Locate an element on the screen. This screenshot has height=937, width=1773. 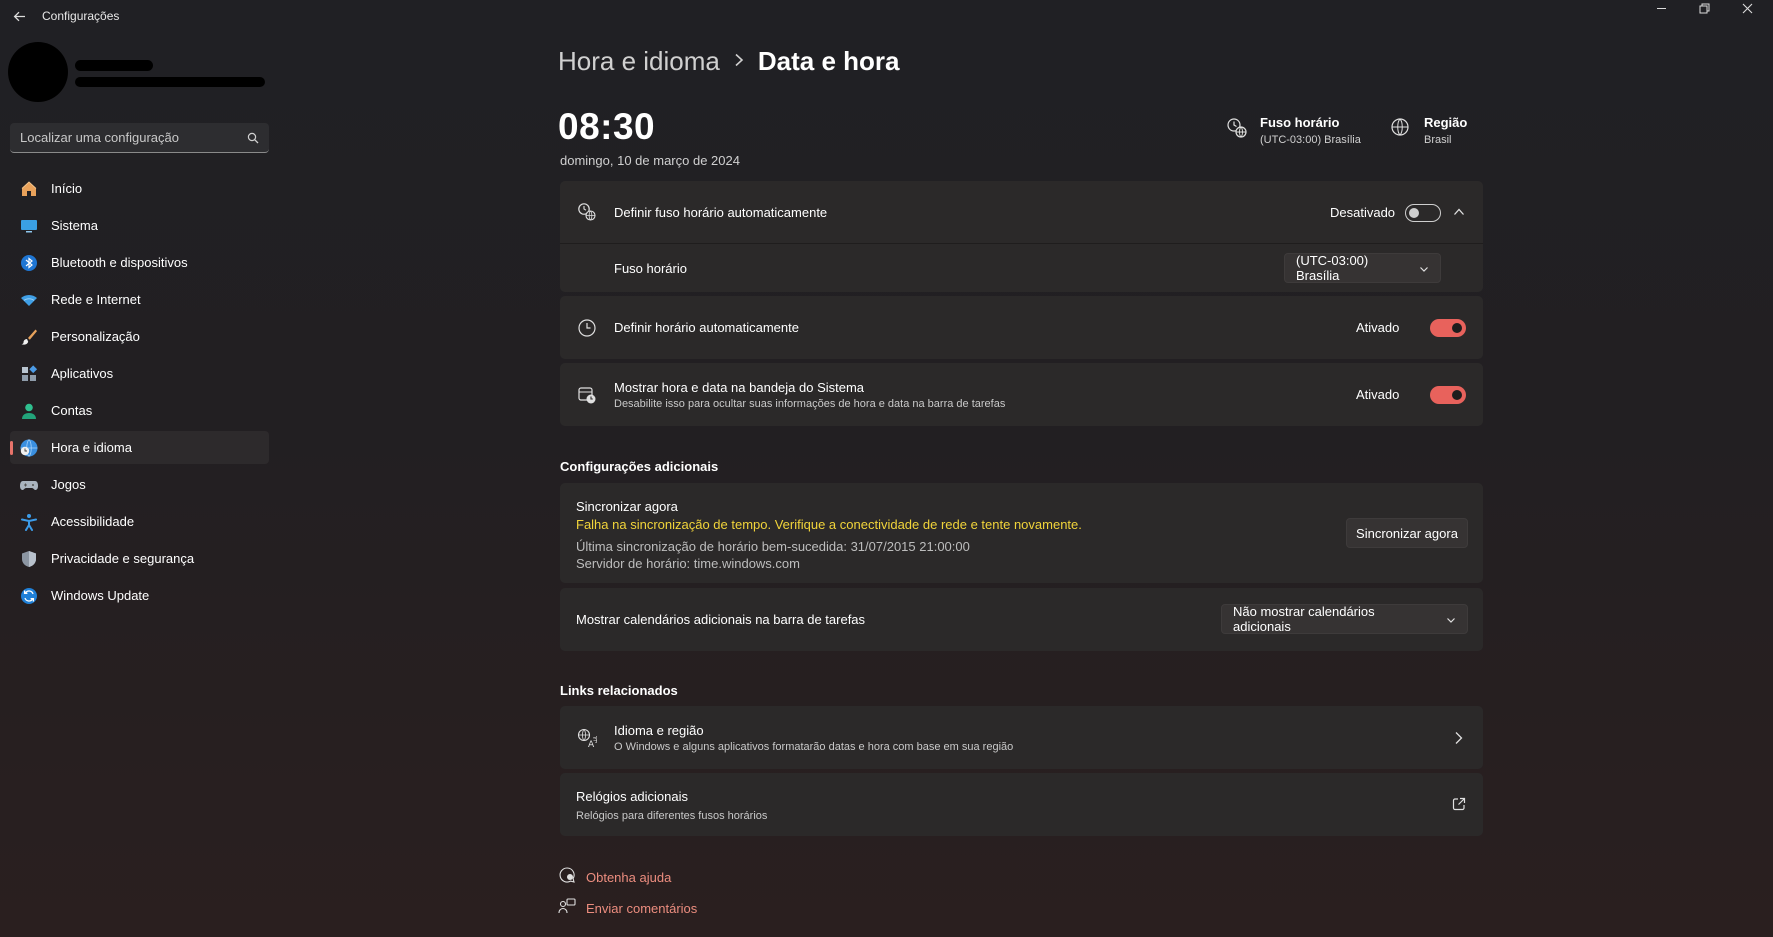
person-icon is located at coordinates (29, 411).